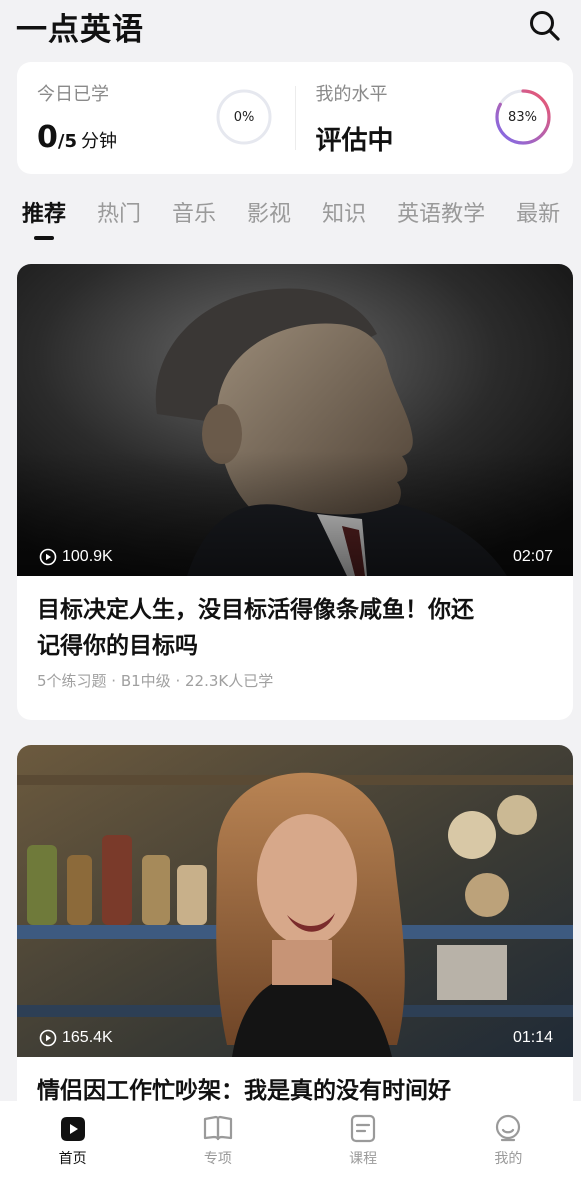 The height and width of the screenshot is (1191, 581). What do you see at coordinates (255, 610) in the screenshot?
I see `video-title-line: 目标决定人生，没目标活得像条咸鱼！你还` at bounding box center [255, 610].